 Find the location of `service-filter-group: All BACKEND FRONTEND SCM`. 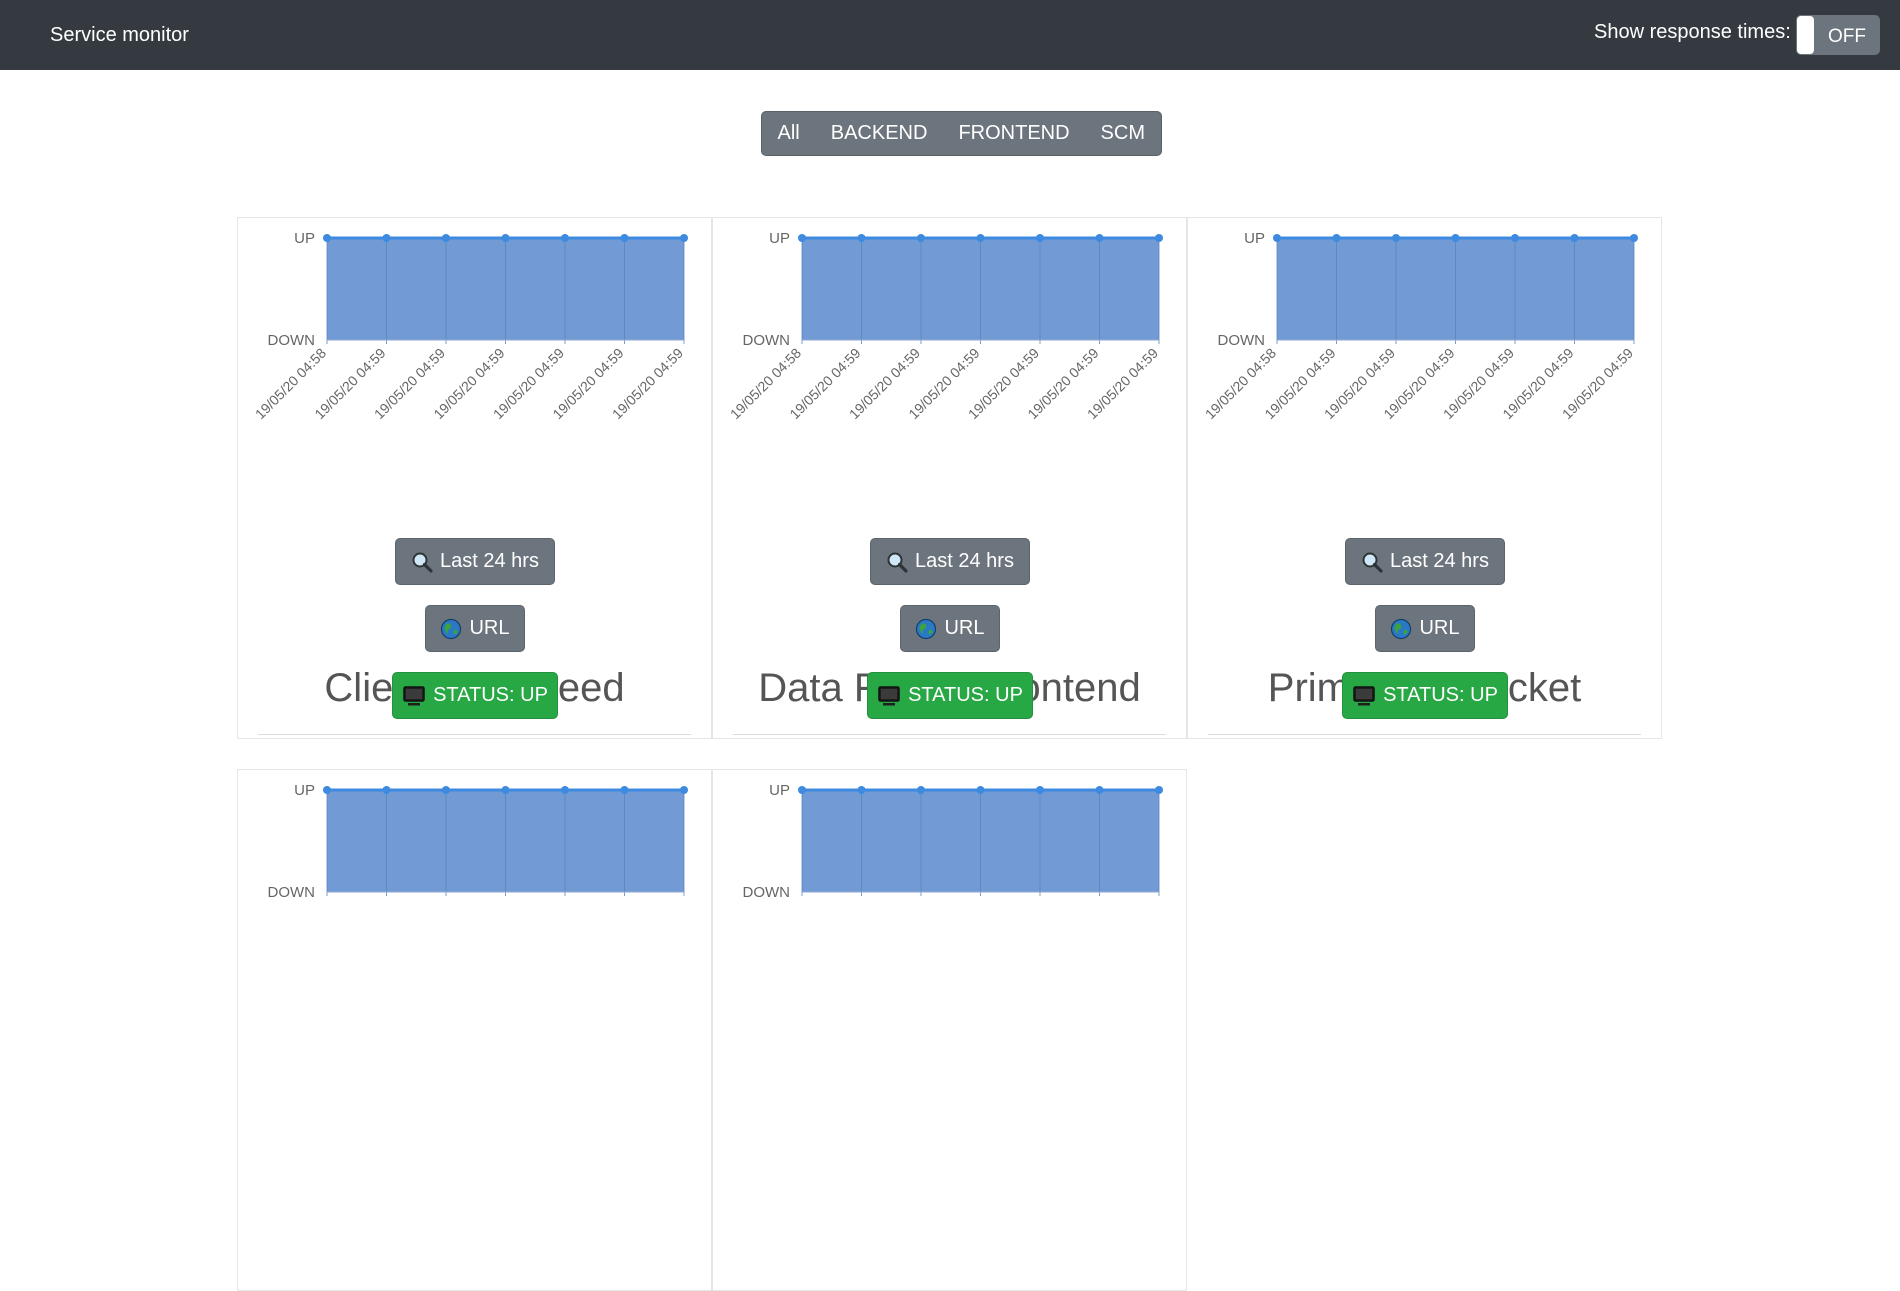

service-filter-group: All BACKEND FRONTEND SCM is located at coordinates (961, 133).